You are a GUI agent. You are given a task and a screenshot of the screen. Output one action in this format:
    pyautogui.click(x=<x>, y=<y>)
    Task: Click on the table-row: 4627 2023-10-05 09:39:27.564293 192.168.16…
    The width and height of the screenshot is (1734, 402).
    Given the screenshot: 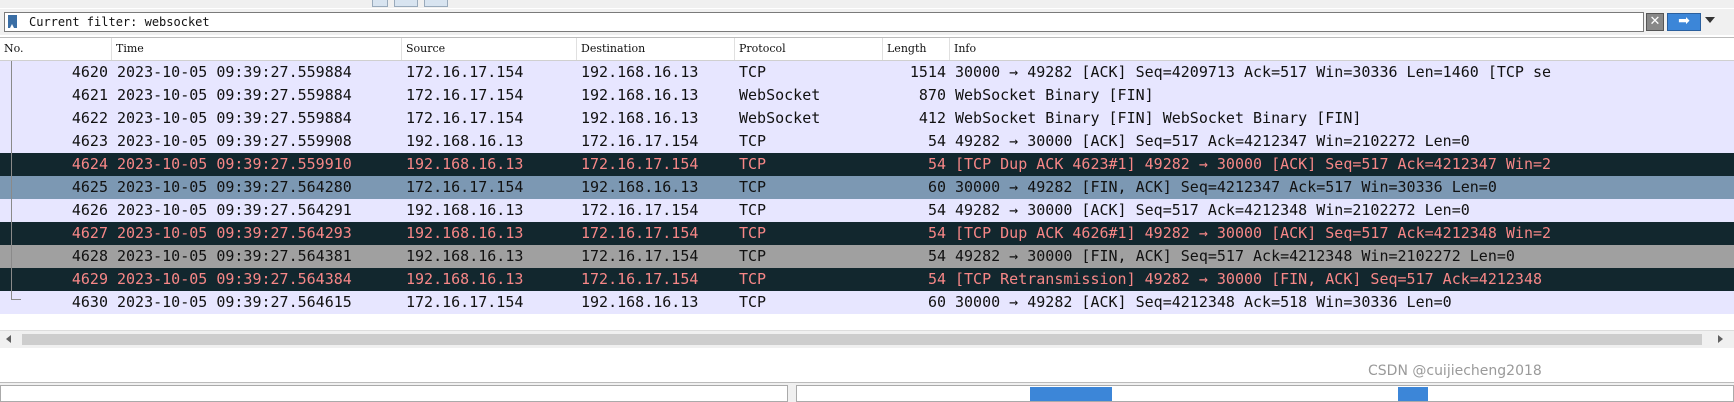 What is the action you would take?
    pyautogui.click(x=867, y=233)
    